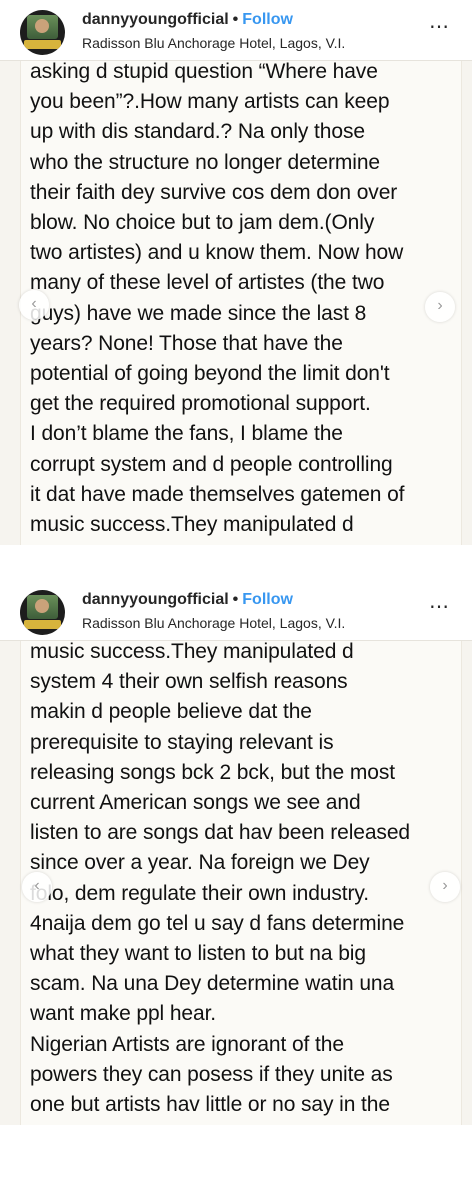  I want to click on text-line: prerequisite to staying relevant is, so click(182, 742).